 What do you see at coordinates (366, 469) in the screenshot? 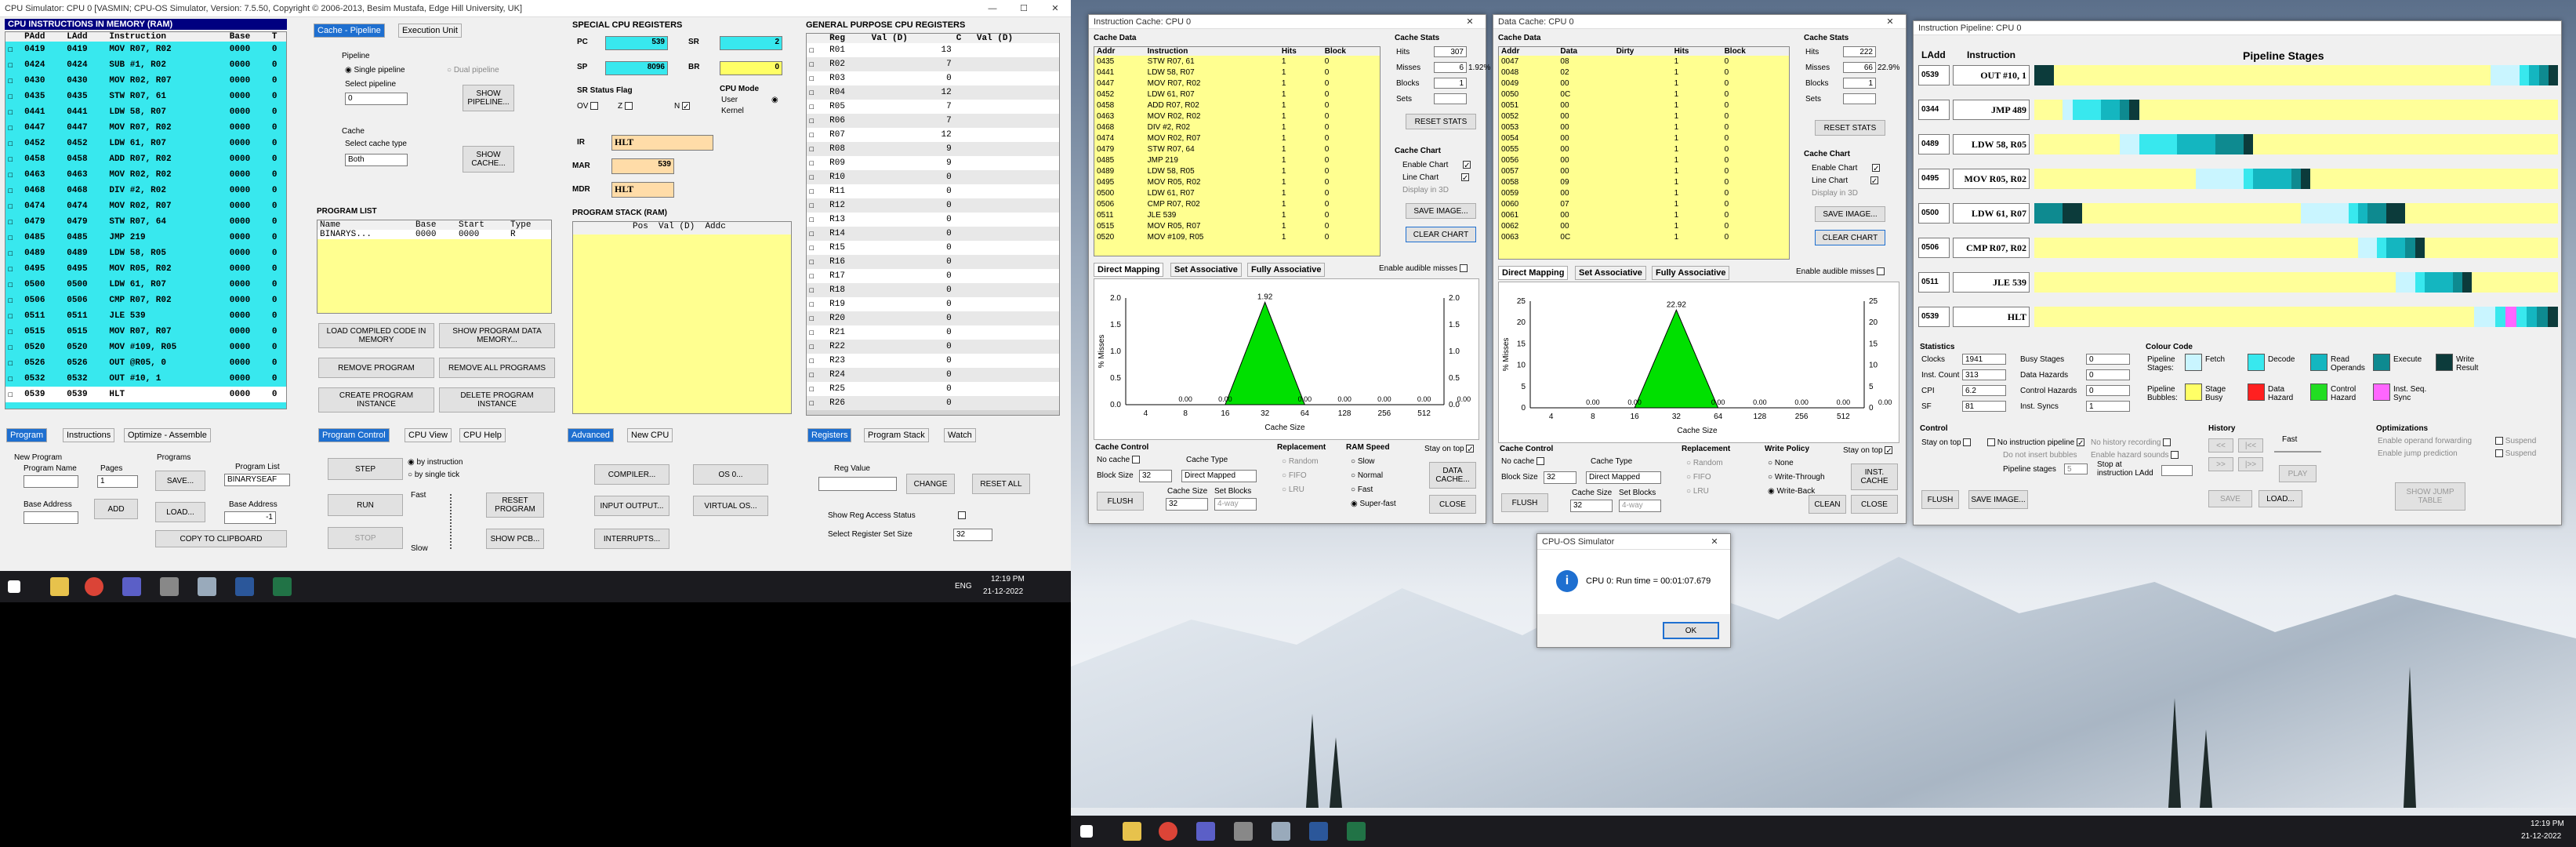
I see `step-button: STEP` at bounding box center [366, 469].